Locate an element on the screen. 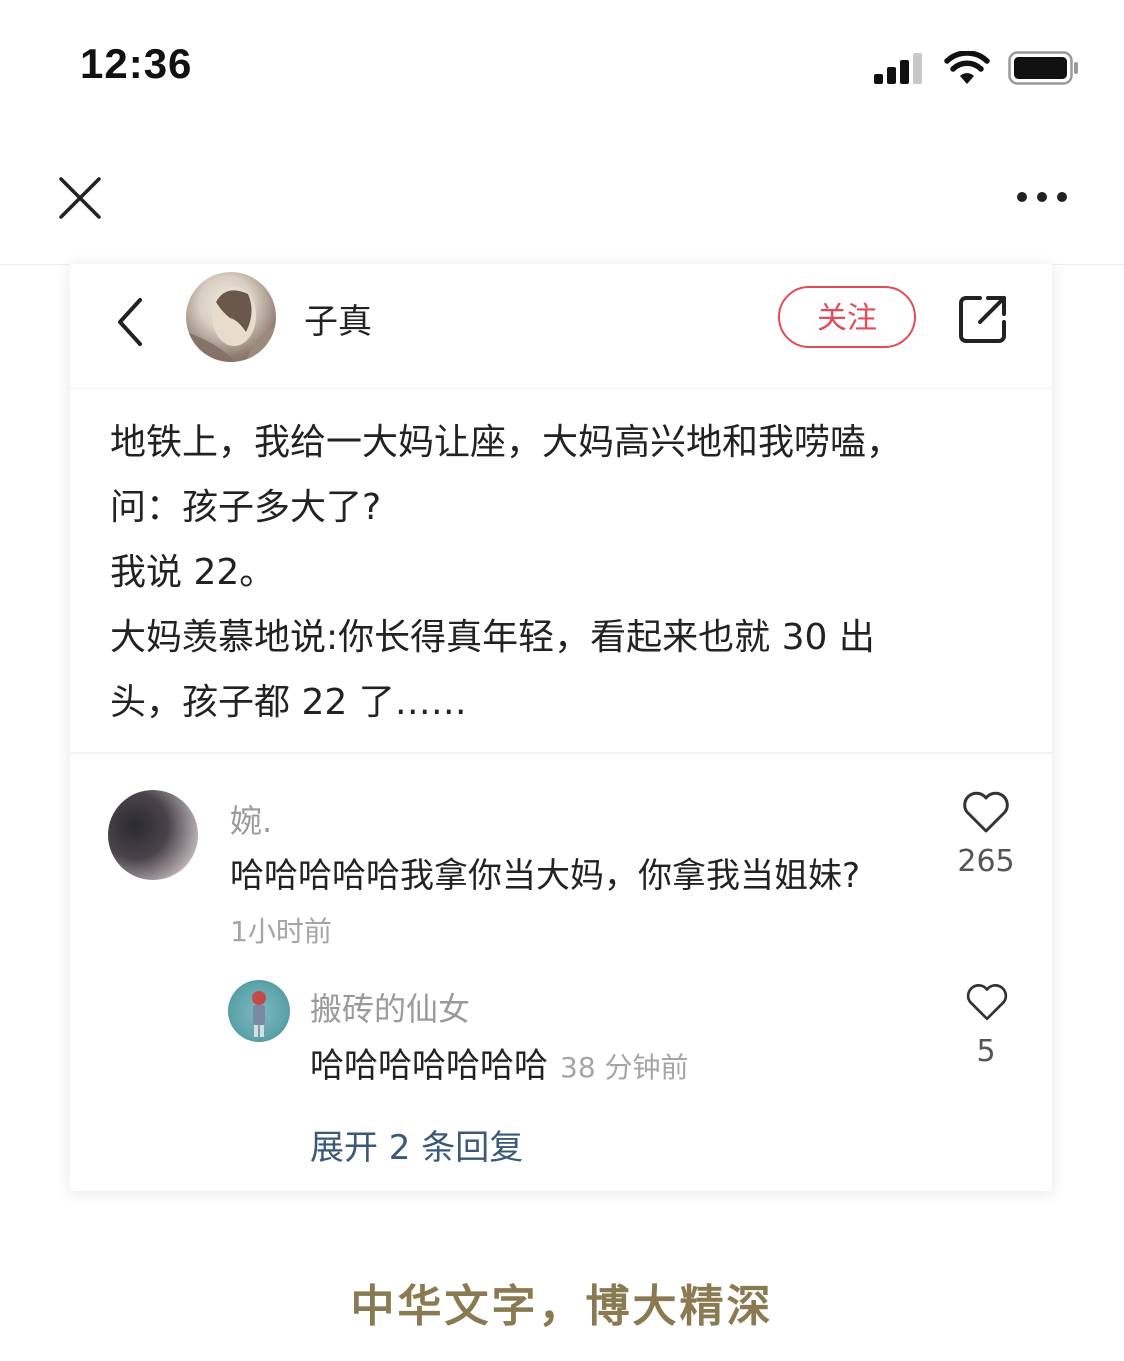  author-avatar is located at coordinates (231, 317).